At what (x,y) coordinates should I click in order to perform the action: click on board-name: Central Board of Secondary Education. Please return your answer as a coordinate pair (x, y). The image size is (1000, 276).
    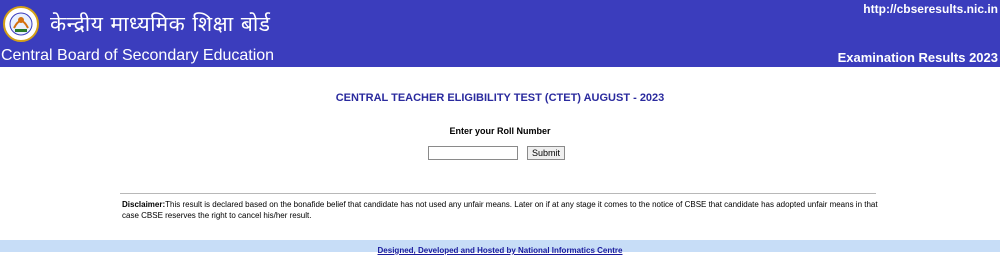
    Looking at the image, I should click on (138, 55).